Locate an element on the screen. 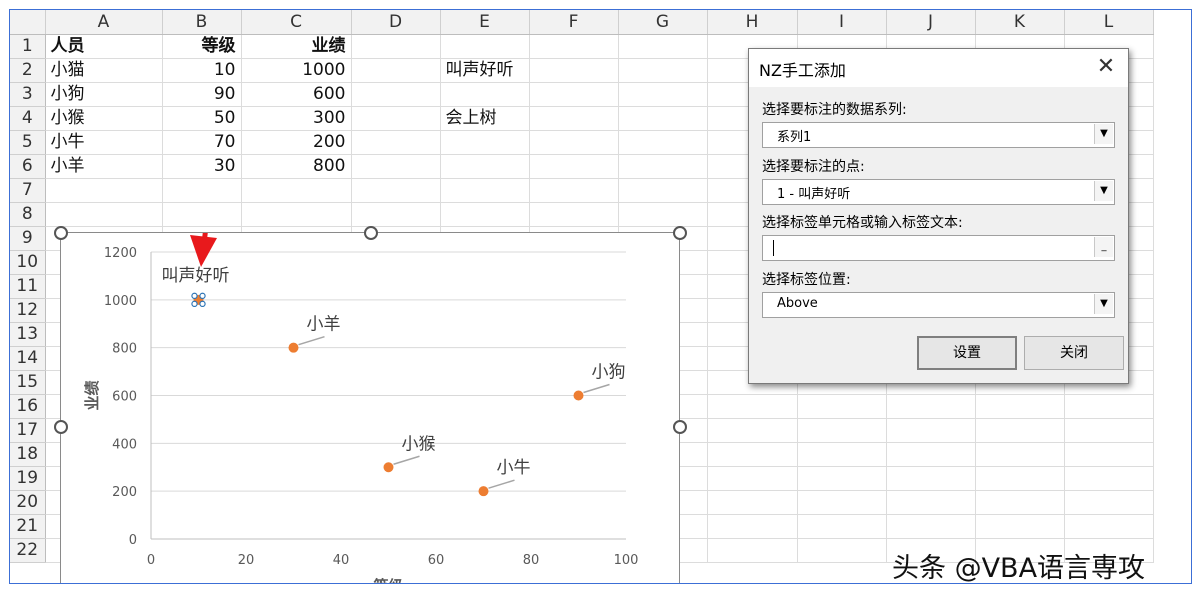  row-header-22: 22 is located at coordinates (28, 550).